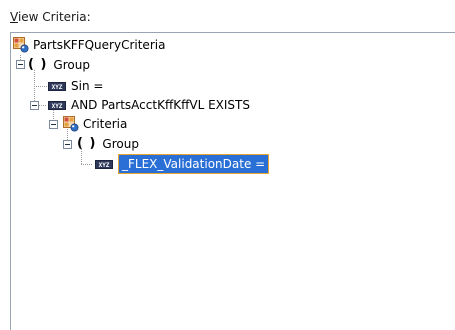  What do you see at coordinates (160, 105) in the screenshot?
I see `tree-node-label: AND PartsAcctKffKffVL EXISTS` at bounding box center [160, 105].